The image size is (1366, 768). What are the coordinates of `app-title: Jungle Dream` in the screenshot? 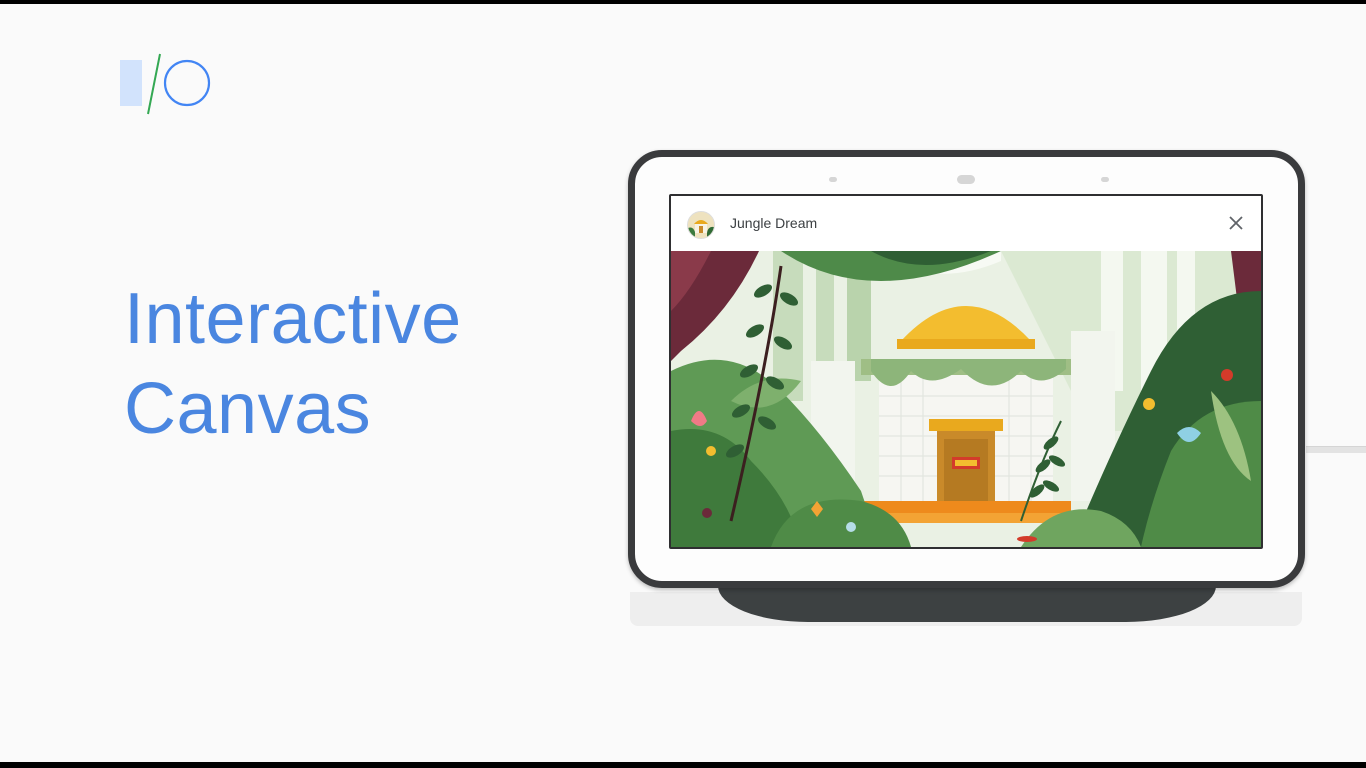 It's located at (774, 223).